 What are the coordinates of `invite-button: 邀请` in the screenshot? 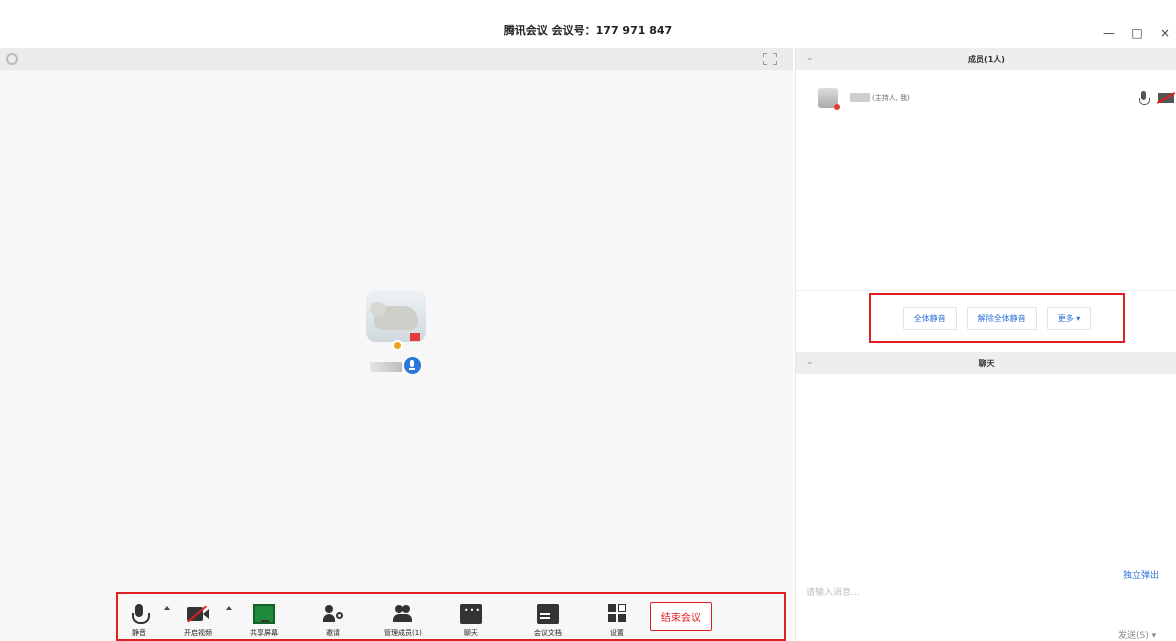 It's located at (333, 617).